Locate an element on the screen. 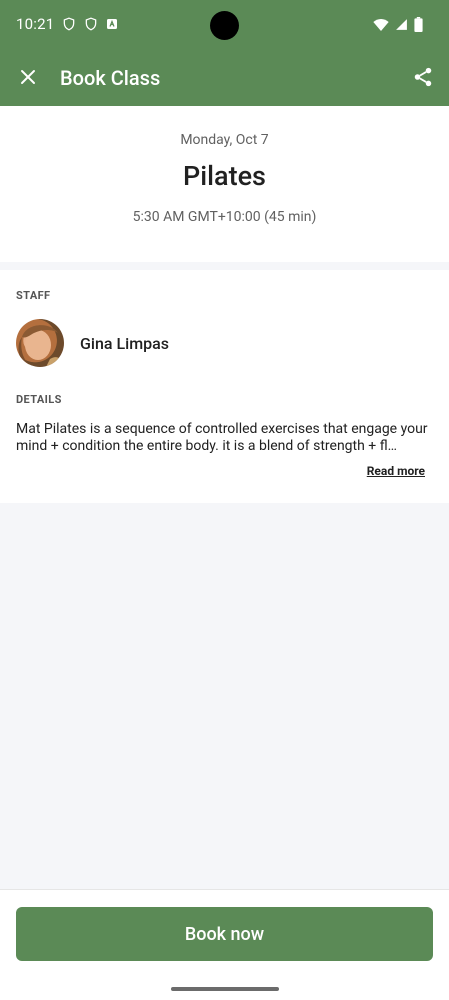 This screenshot has width=449, height=1000. camera-cutout is located at coordinates (224, 25).